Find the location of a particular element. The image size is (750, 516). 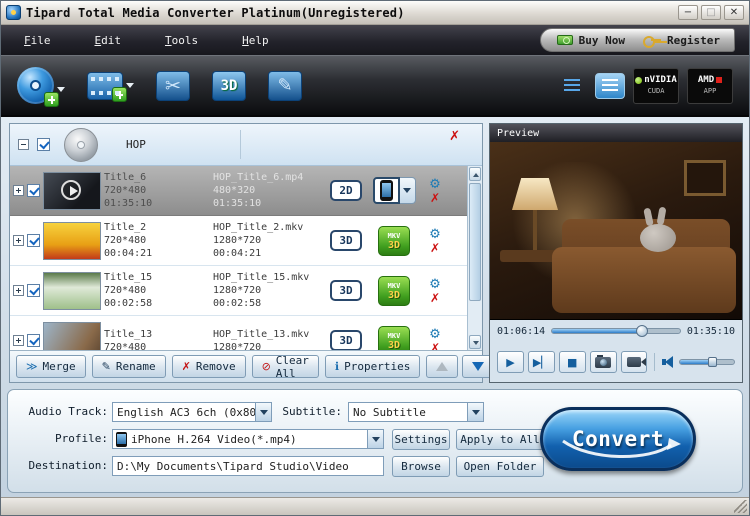

3d-settings-button: 3D is located at coordinates (229, 85).